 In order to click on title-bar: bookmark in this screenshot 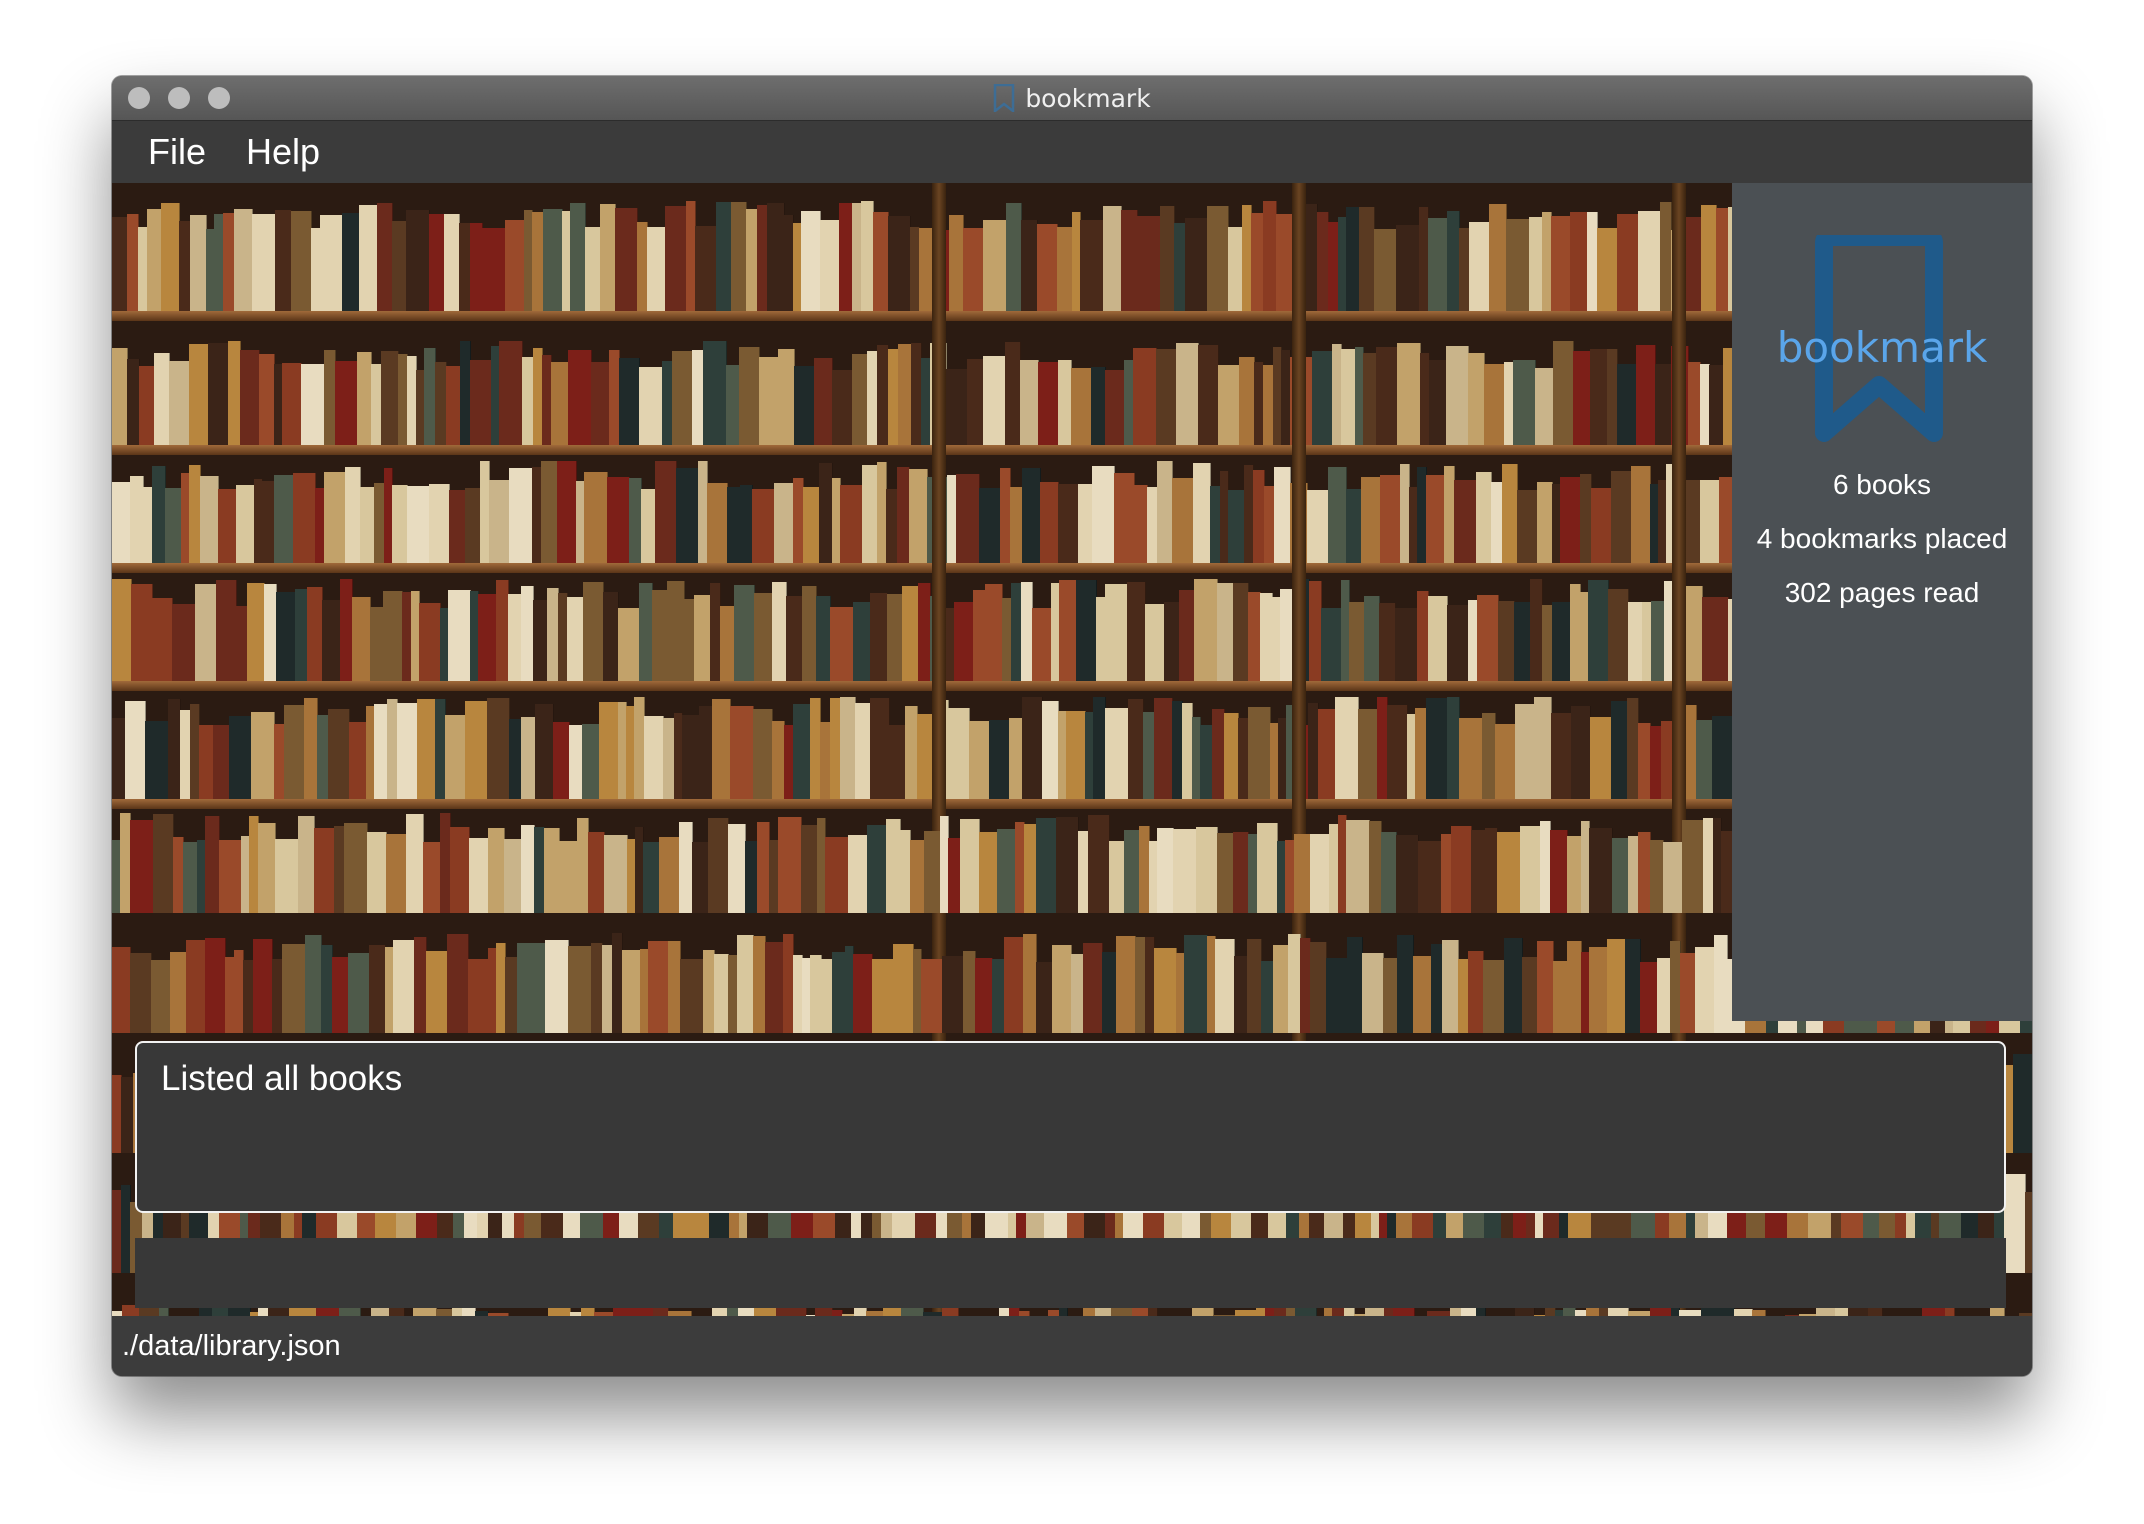, I will do `click(1072, 98)`.